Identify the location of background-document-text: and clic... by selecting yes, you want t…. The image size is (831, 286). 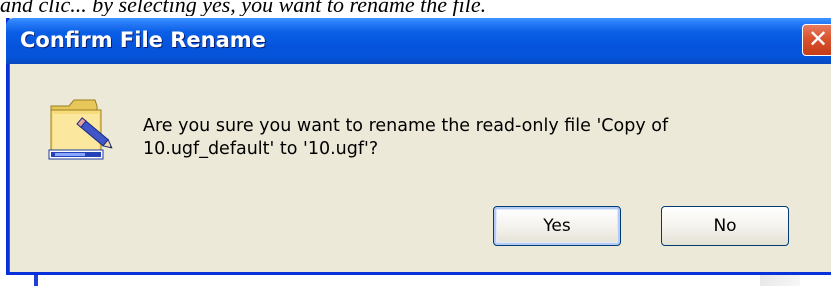
(243, 8).